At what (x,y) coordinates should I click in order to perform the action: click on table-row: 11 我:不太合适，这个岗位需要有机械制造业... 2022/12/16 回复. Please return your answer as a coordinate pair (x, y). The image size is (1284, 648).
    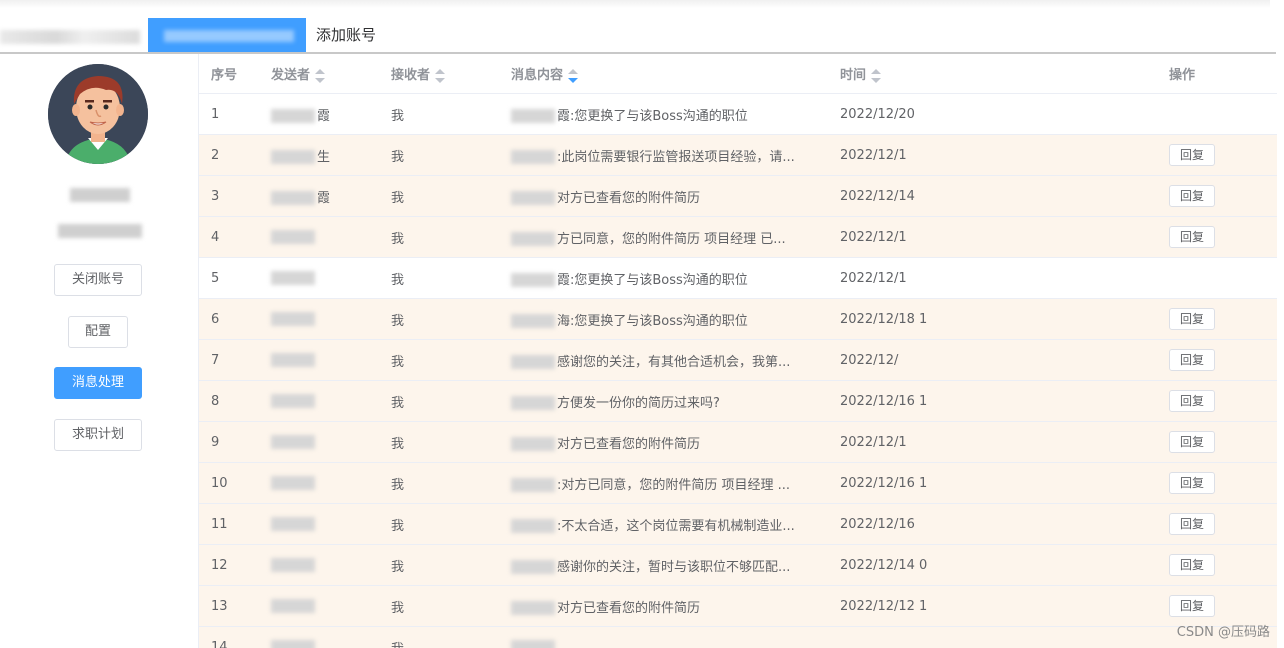
    Looking at the image, I should click on (738, 524).